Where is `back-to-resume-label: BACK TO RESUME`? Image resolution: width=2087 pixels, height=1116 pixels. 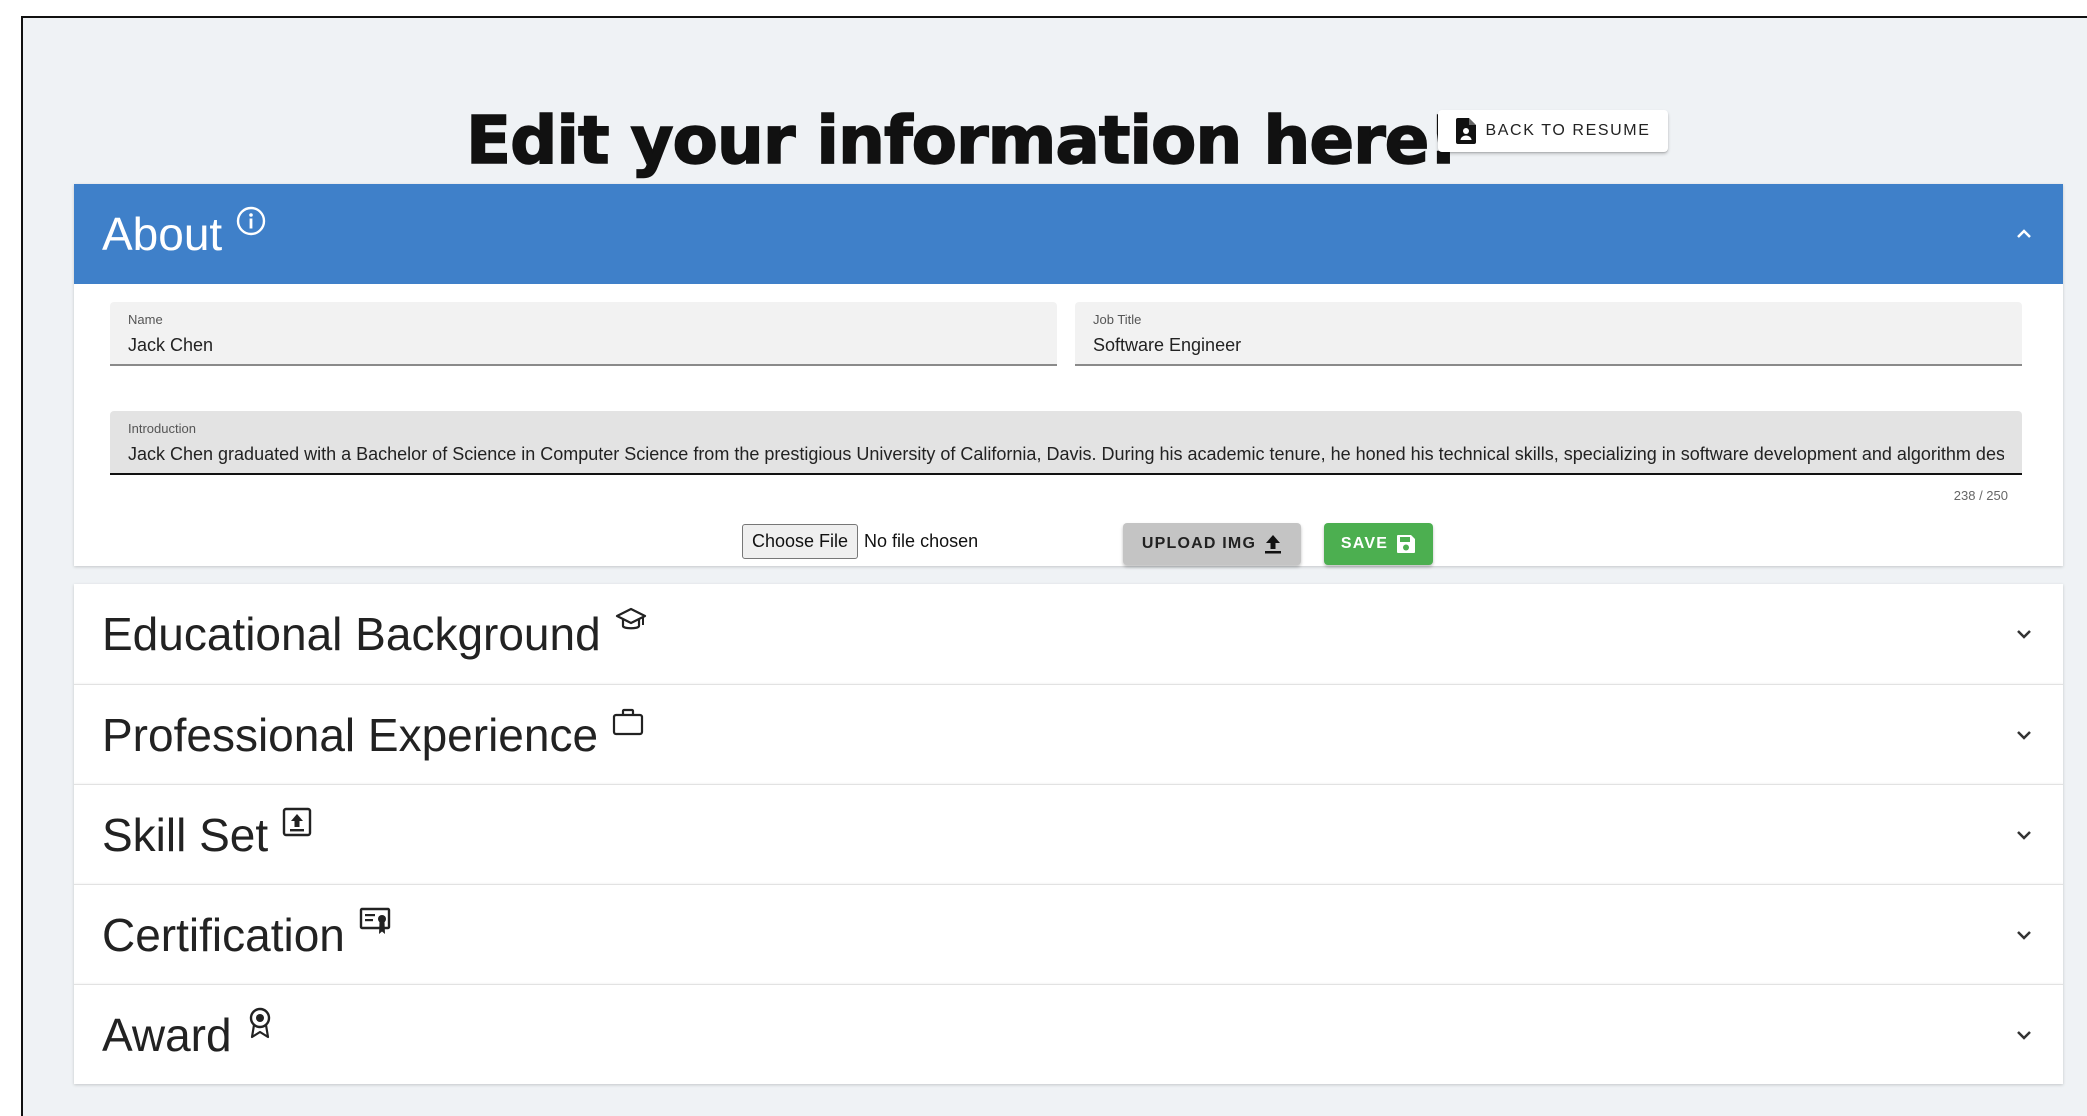
back-to-resume-label: BACK TO RESUME is located at coordinates (1568, 130).